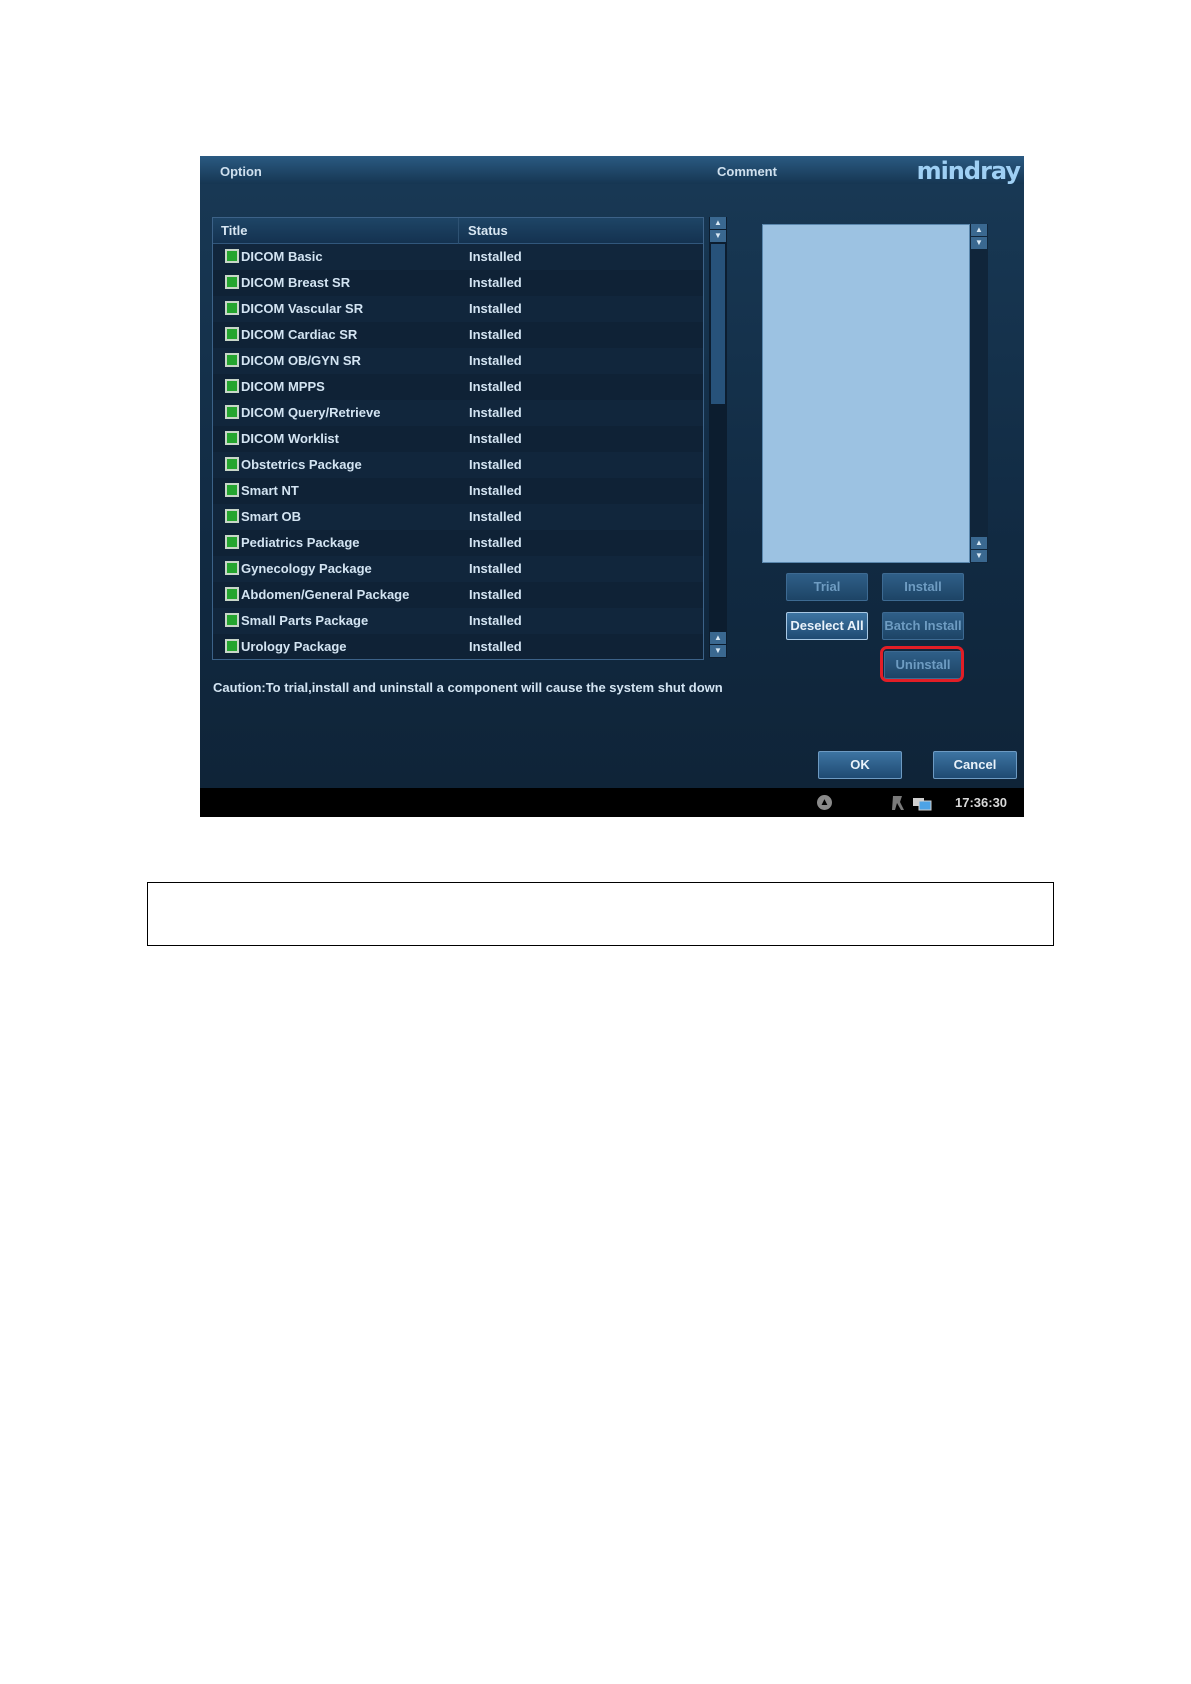 Image resolution: width=1191 pixels, height=1684 pixels. I want to click on mindray-logo: mindray, so click(968, 171).